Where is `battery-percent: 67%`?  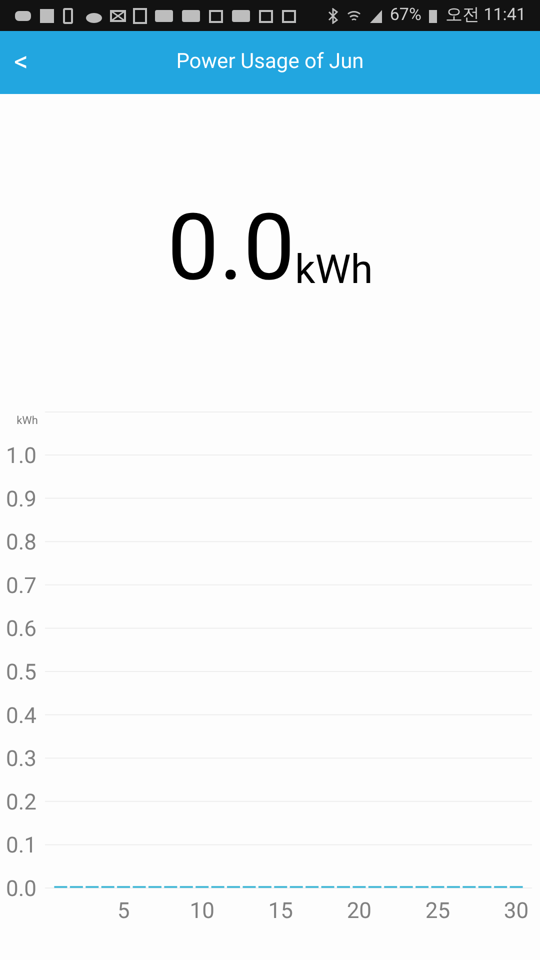
battery-percent: 67% is located at coordinates (406, 15).